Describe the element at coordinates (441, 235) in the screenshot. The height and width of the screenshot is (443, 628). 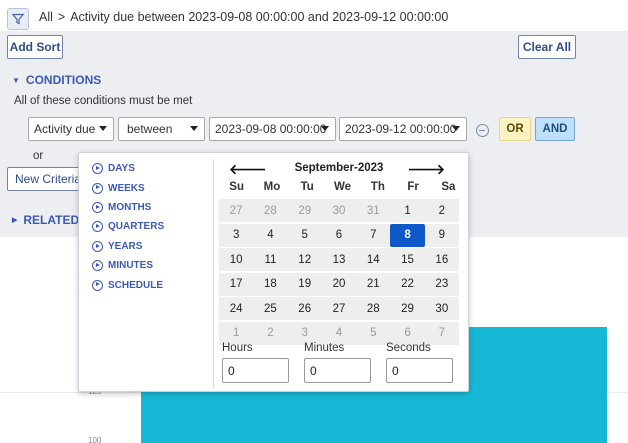
I see `calendar-day: 9` at that location.